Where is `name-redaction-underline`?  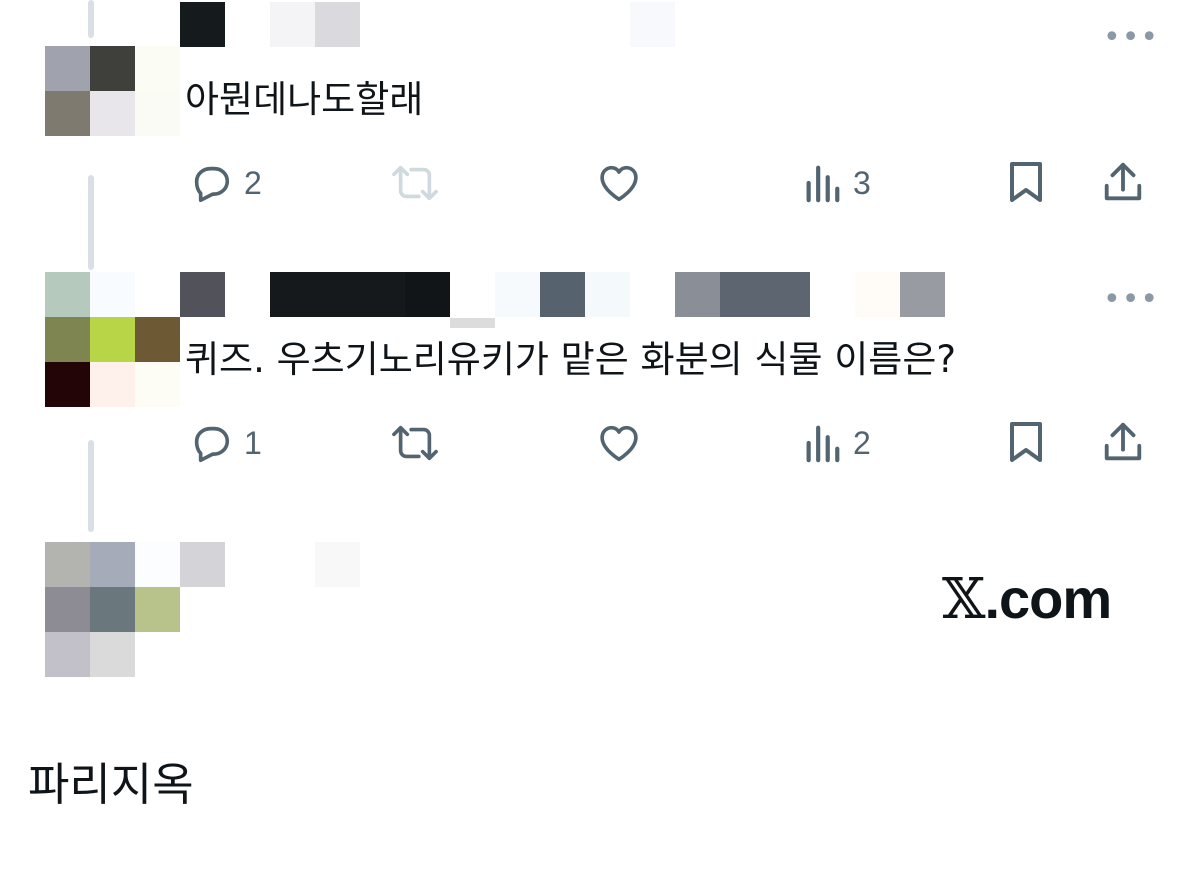 name-redaction-underline is located at coordinates (472, 323).